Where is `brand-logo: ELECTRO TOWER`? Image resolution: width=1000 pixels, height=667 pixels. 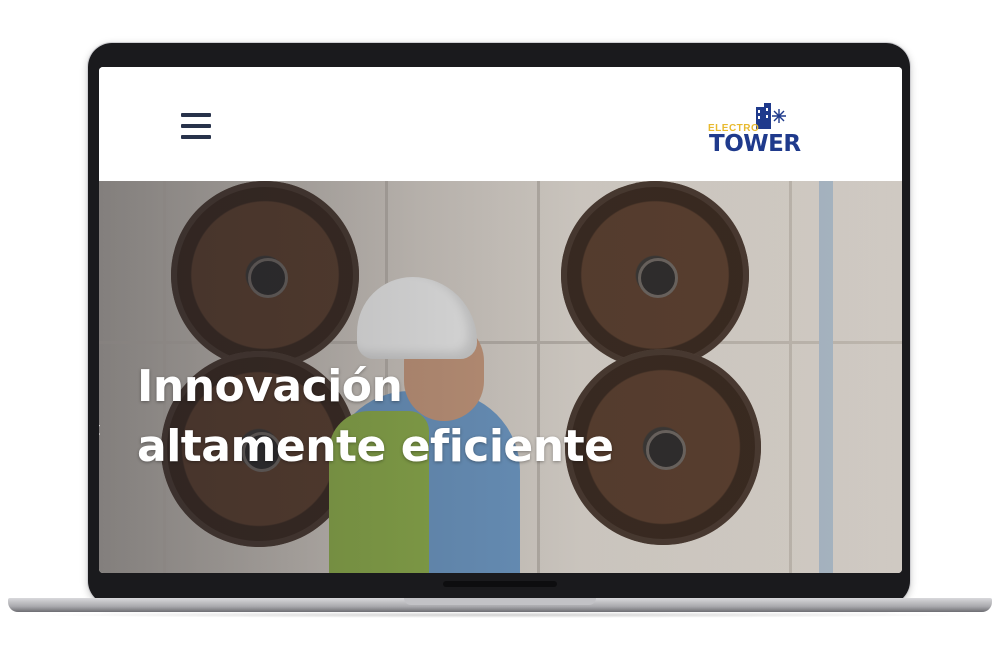
brand-logo: ELECTRO TOWER is located at coordinates (752, 130).